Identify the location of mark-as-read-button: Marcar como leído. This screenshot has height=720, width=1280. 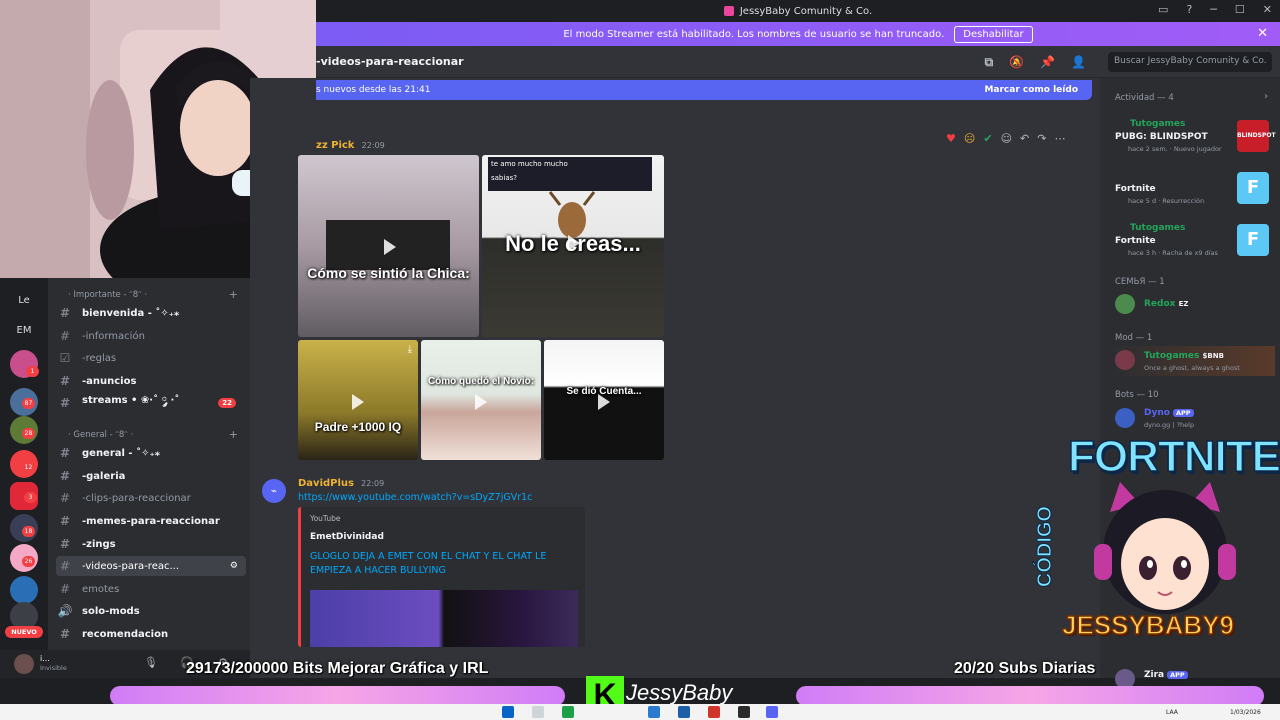
(1031, 90).